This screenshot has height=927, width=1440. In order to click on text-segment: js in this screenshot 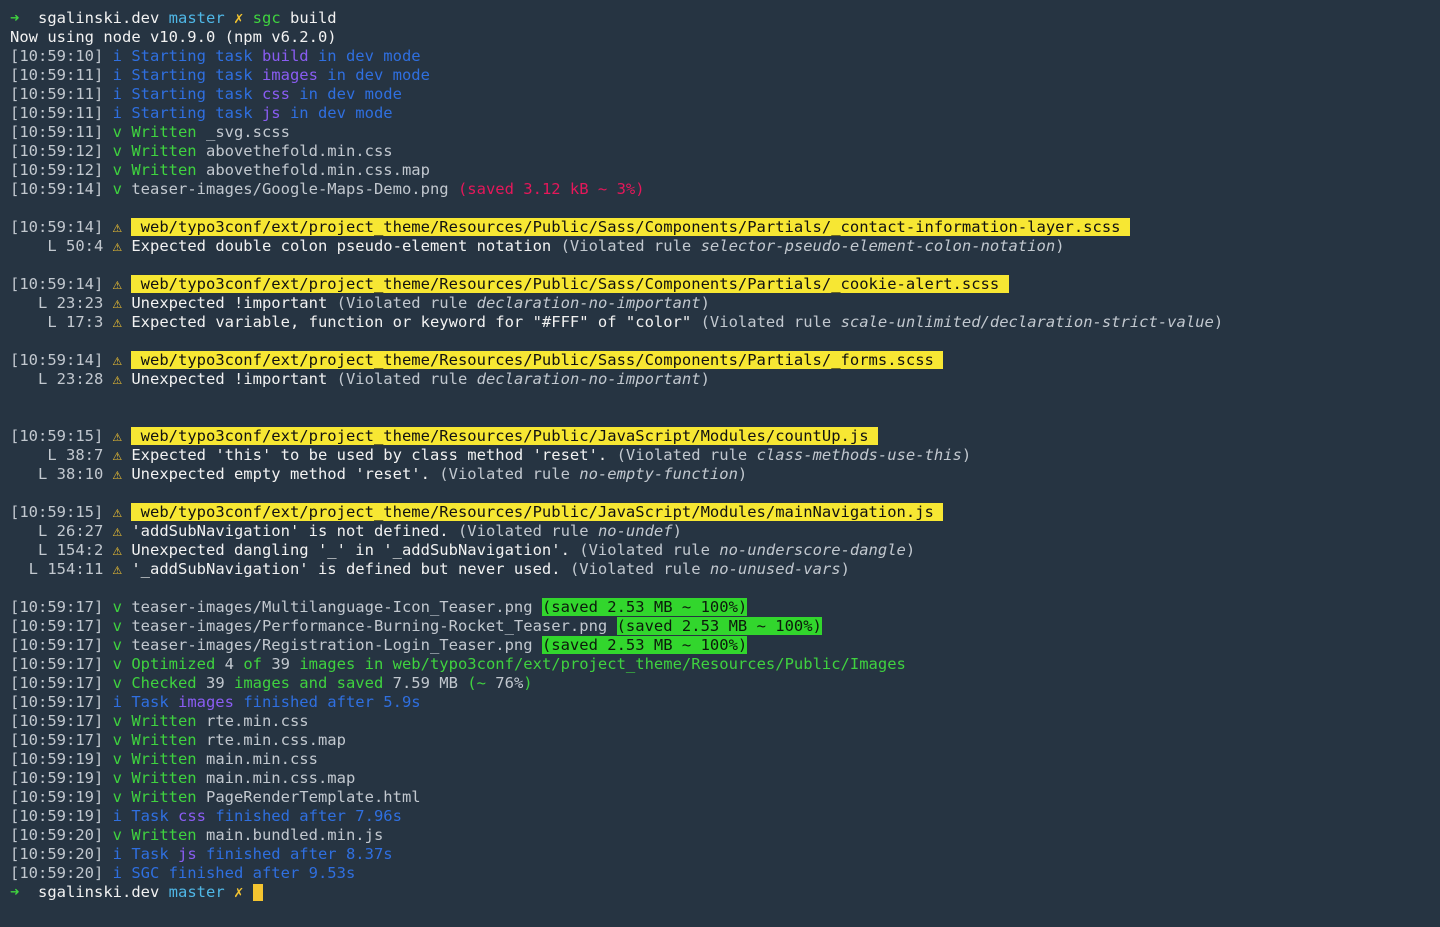, I will do `click(271, 113)`.